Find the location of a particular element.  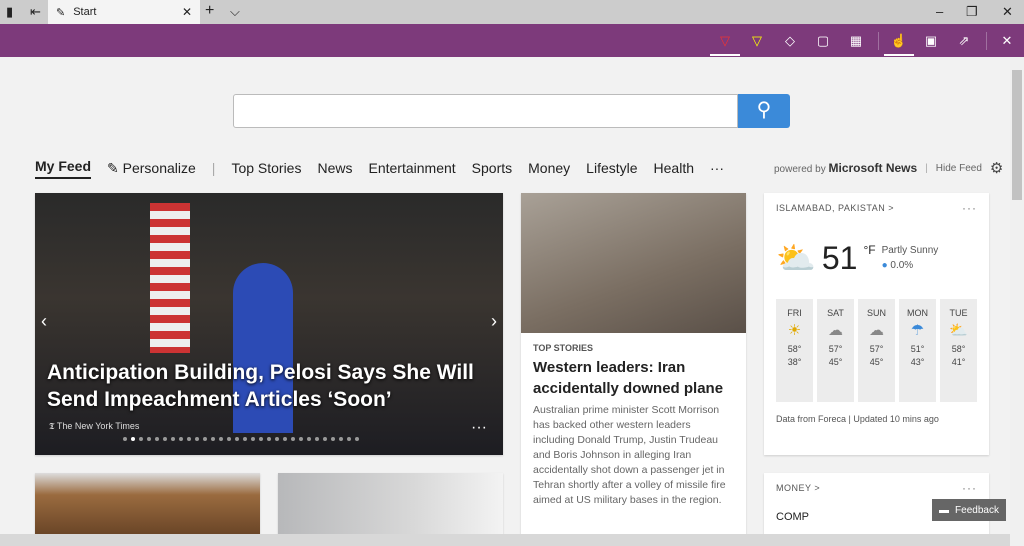

search-input is located at coordinates (485, 111).